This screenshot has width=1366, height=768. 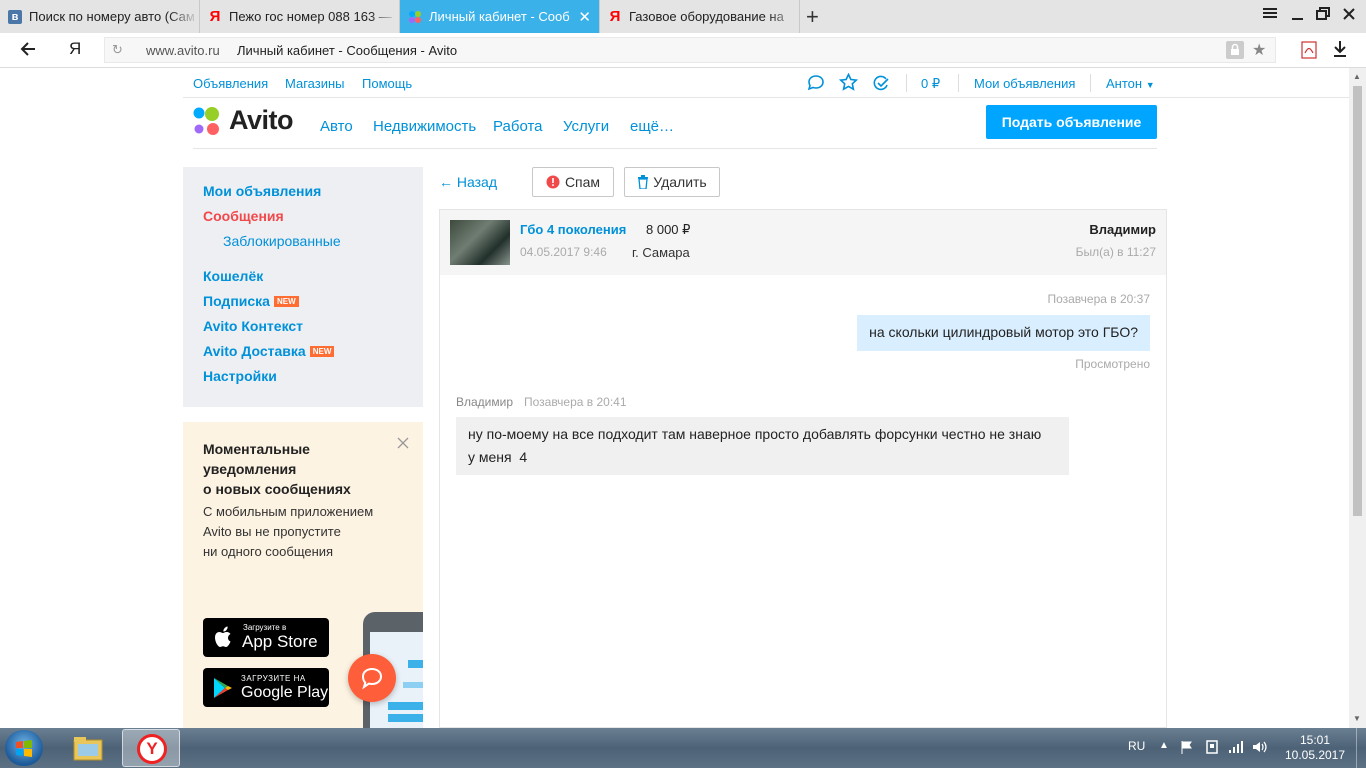 I want to click on top-link-help: Помощь, so click(x=387, y=83).